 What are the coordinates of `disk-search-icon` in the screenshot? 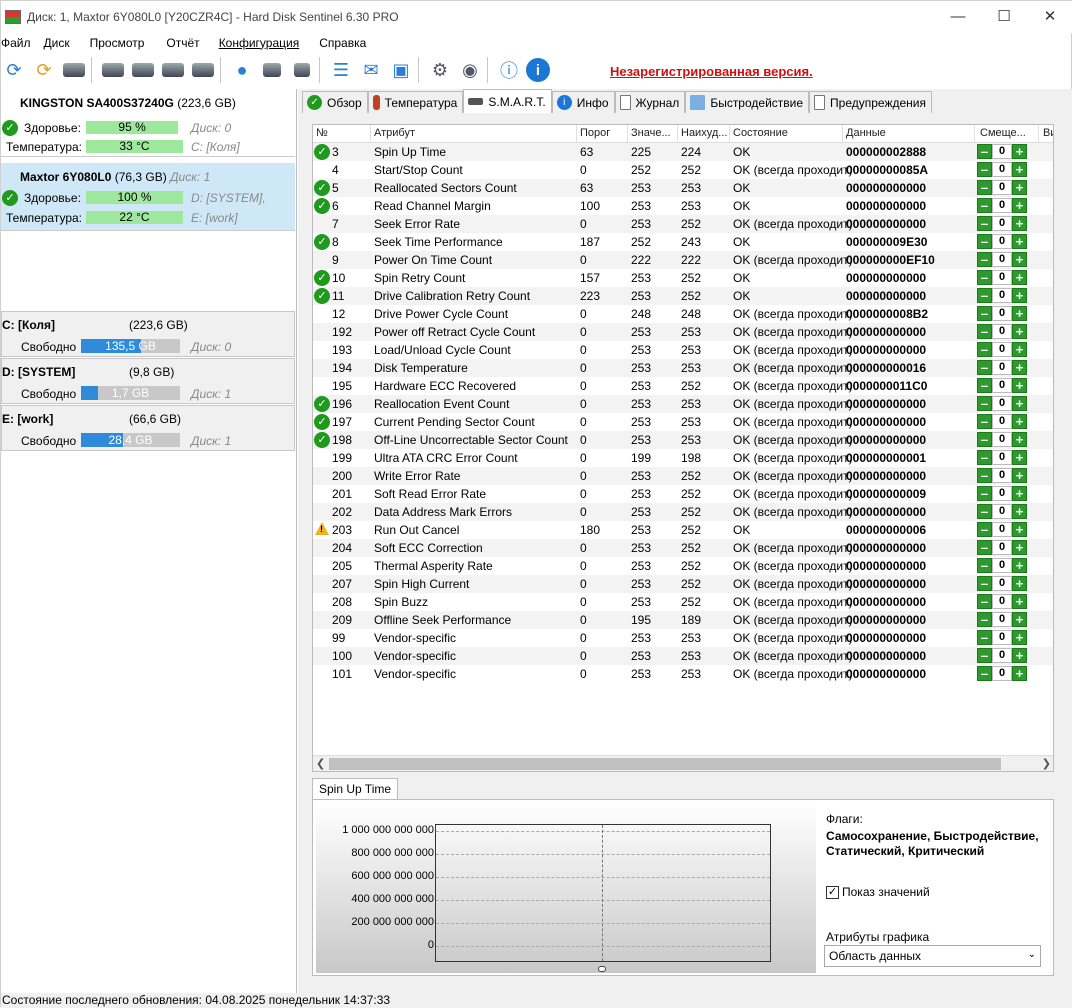 It's located at (203, 70).